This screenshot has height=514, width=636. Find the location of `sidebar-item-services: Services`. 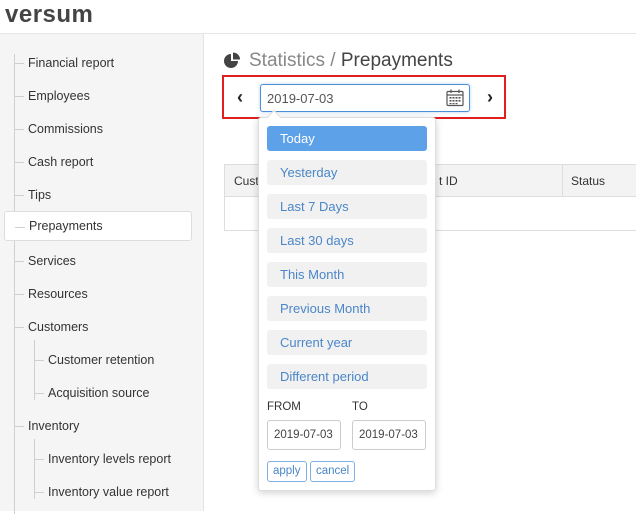

sidebar-item-services: Services is located at coordinates (98, 261).